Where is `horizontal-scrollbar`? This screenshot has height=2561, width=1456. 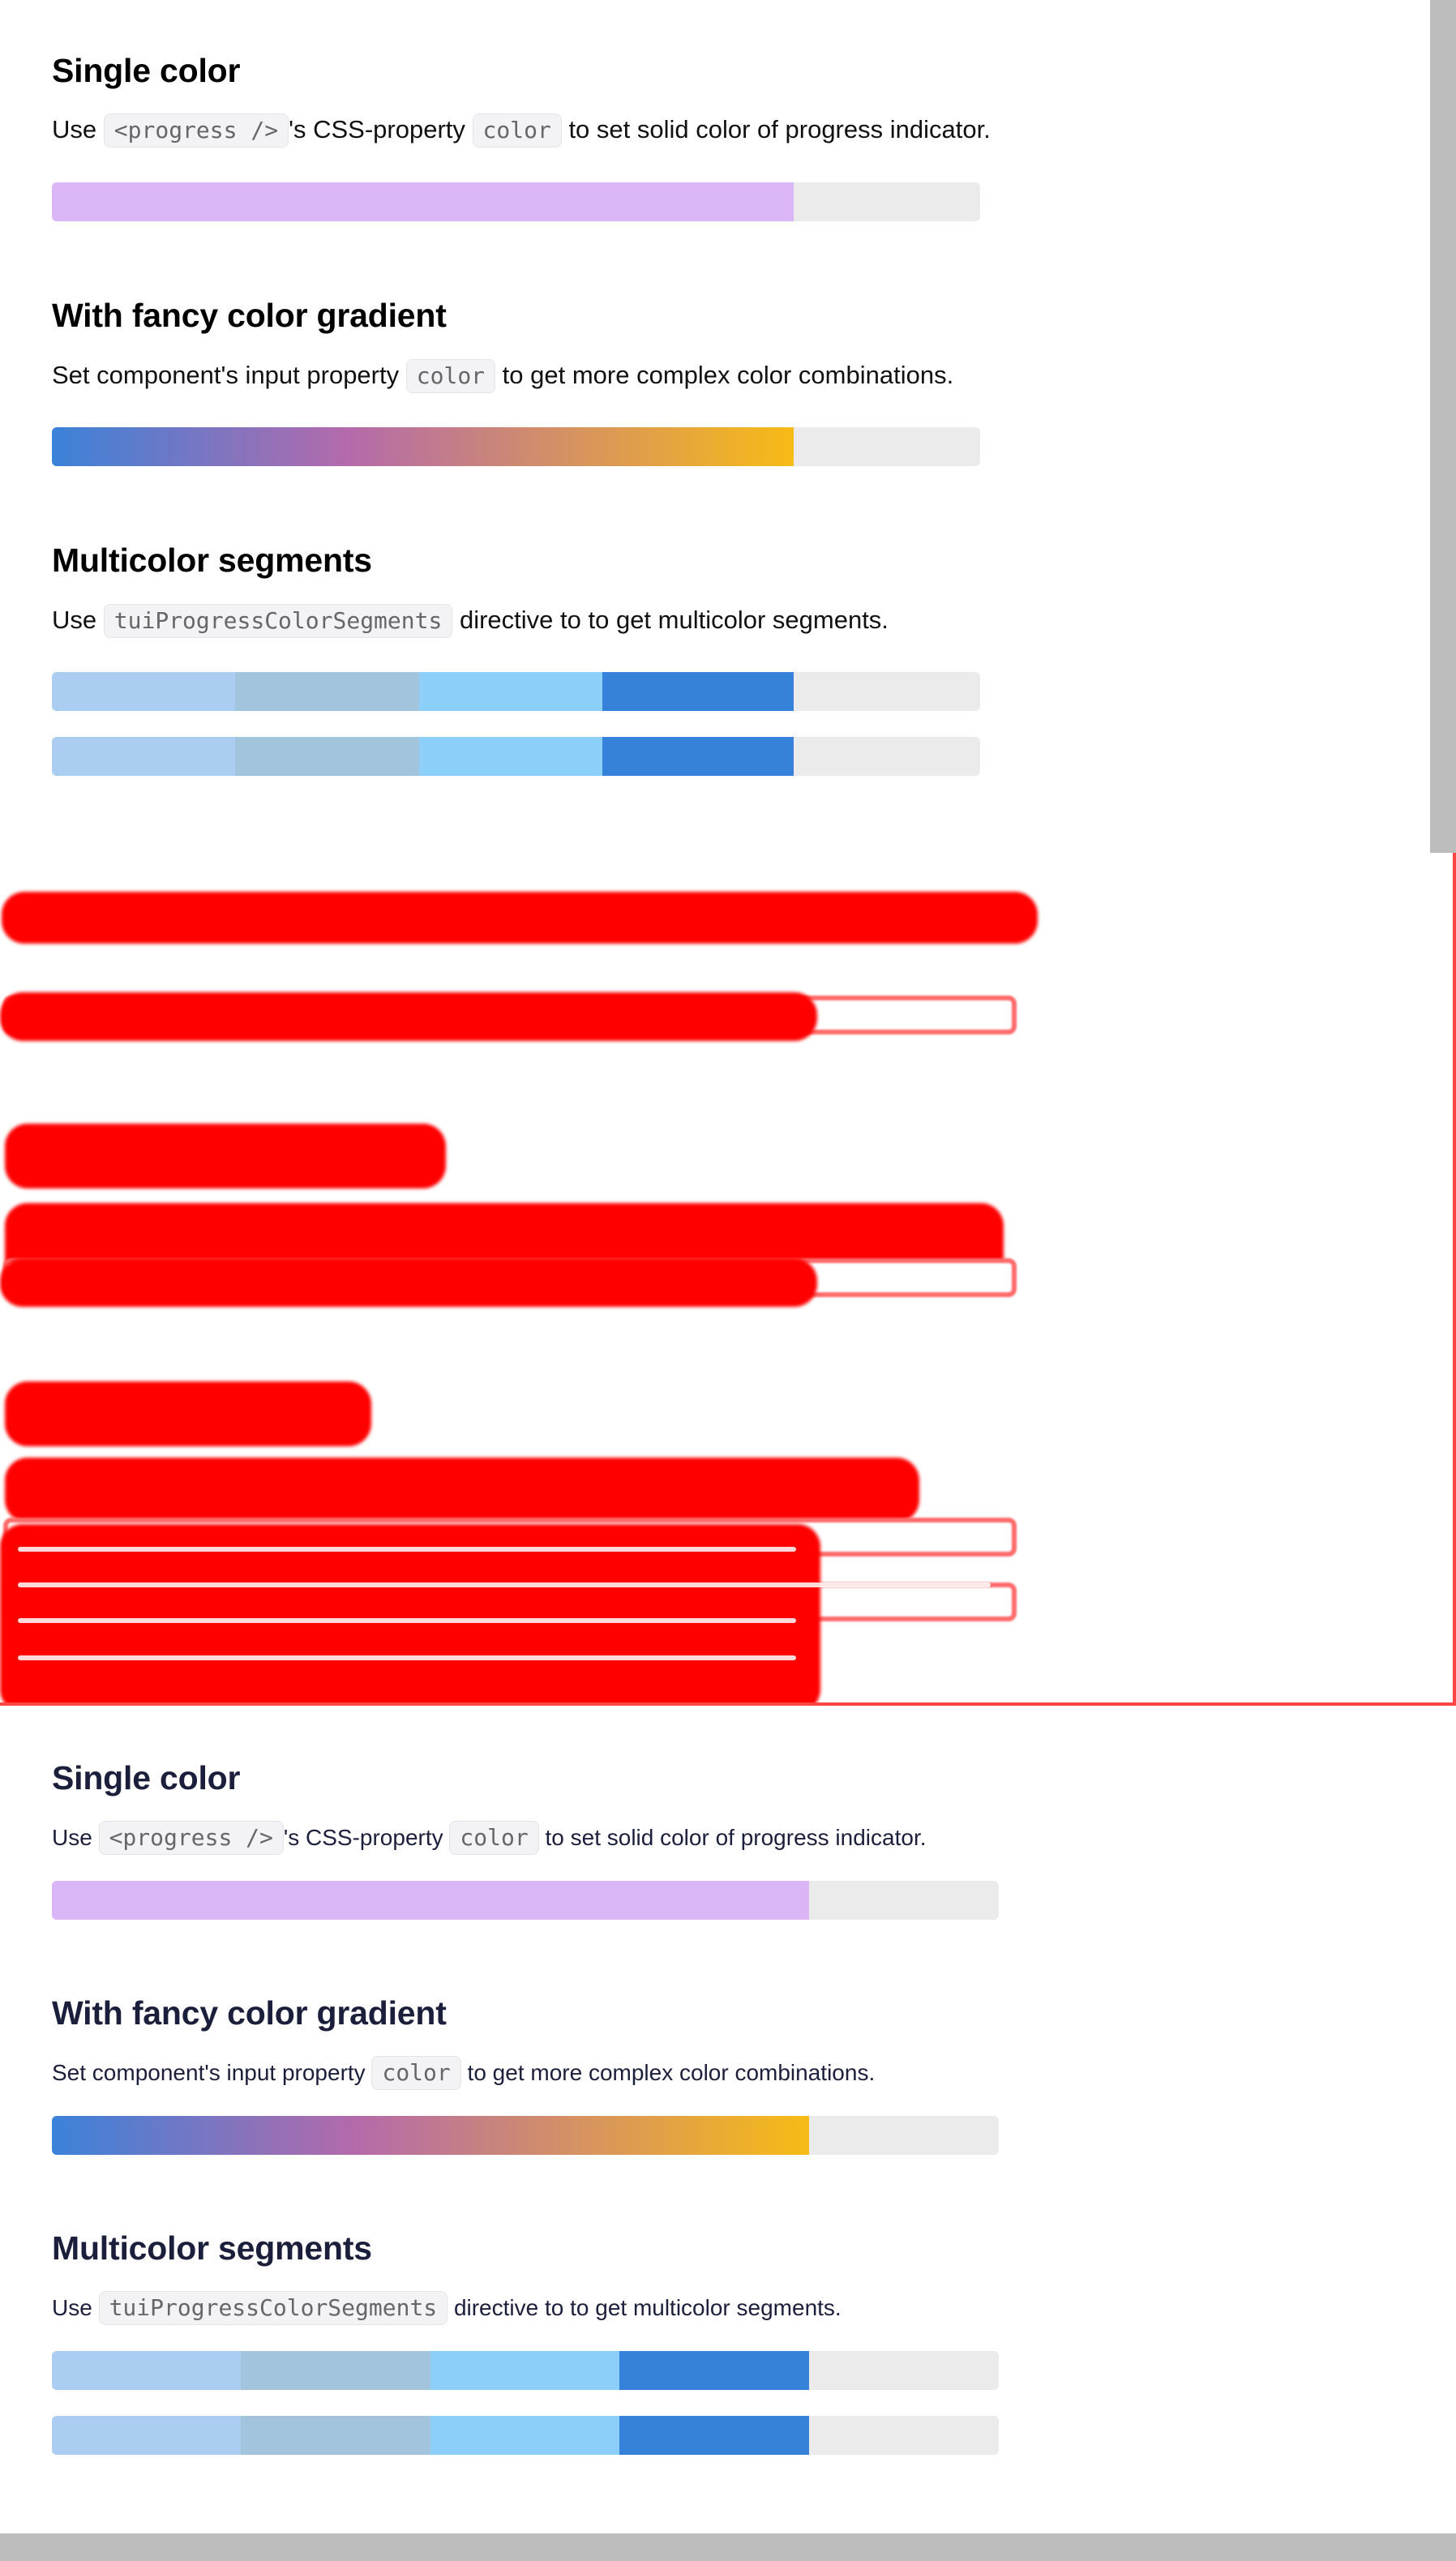
horizontal-scrollbar is located at coordinates (728, 2547).